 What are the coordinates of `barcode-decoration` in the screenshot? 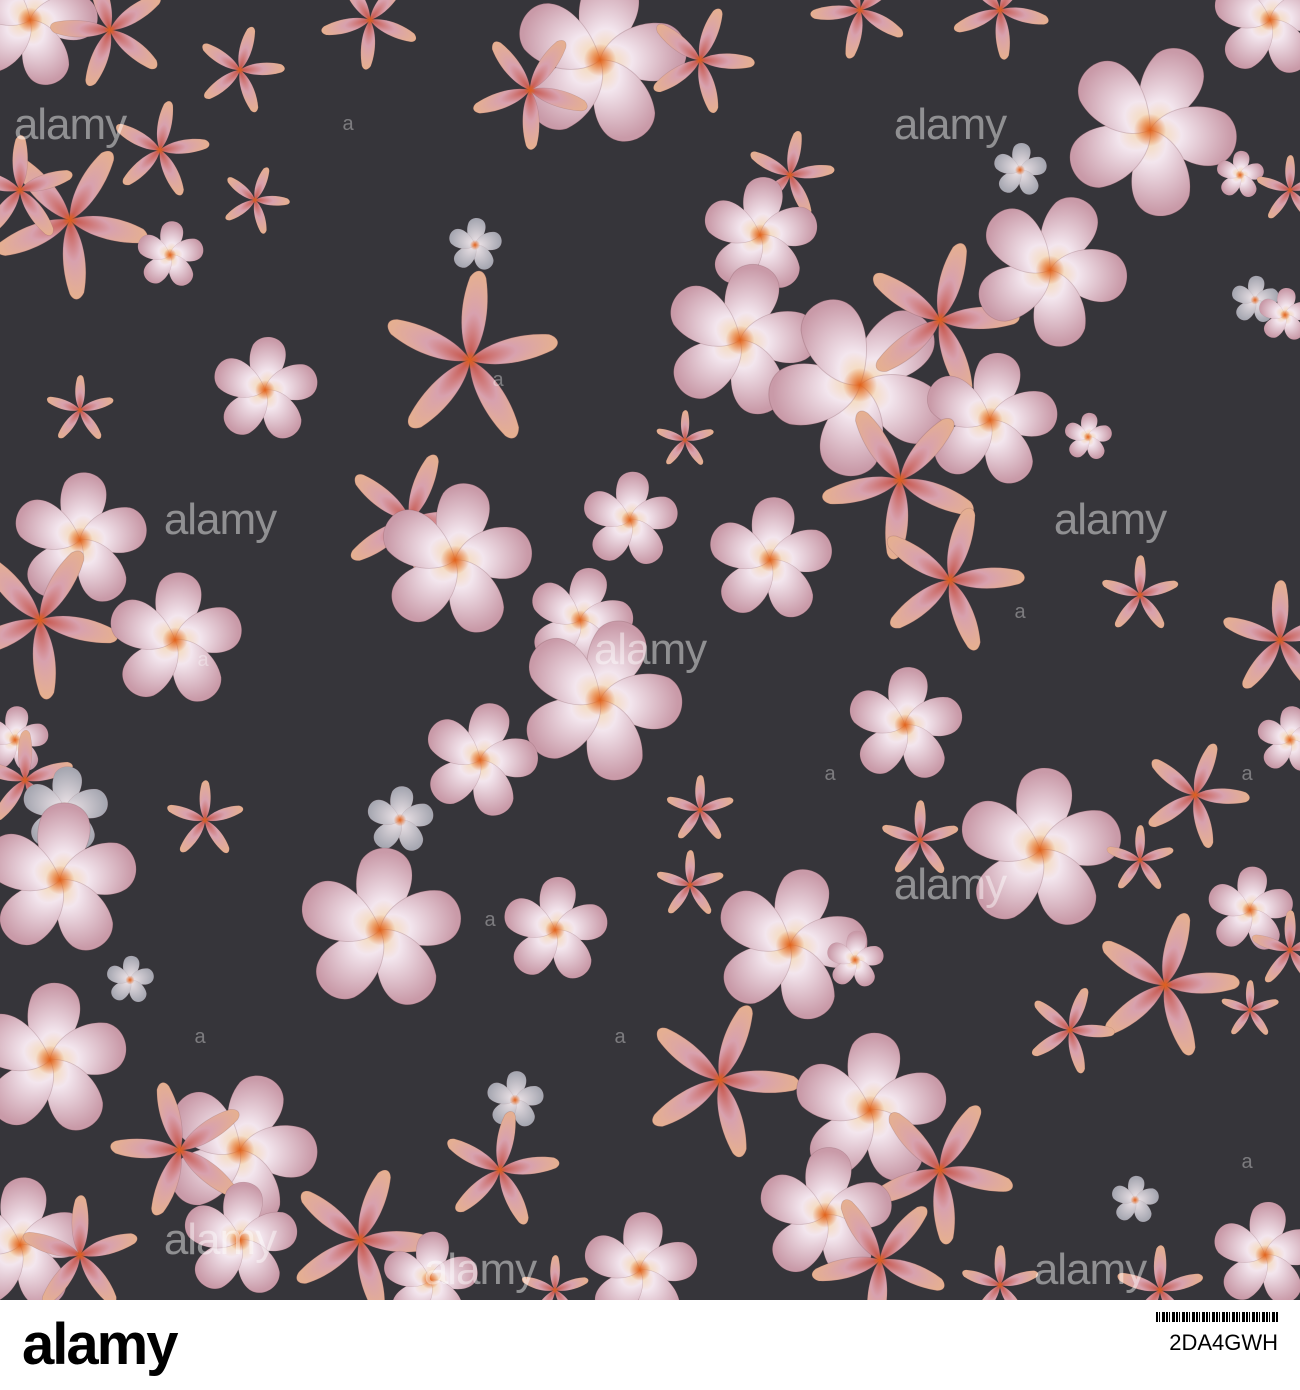 It's located at (1217, 1317).